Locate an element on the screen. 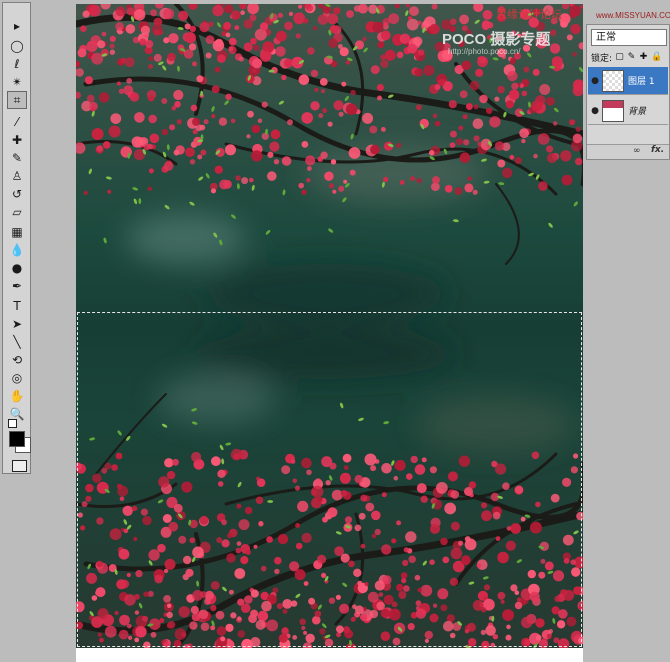 This screenshot has width=670, height=662. eraser-tool-icon: ▱ is located at coordinates (17, 212).